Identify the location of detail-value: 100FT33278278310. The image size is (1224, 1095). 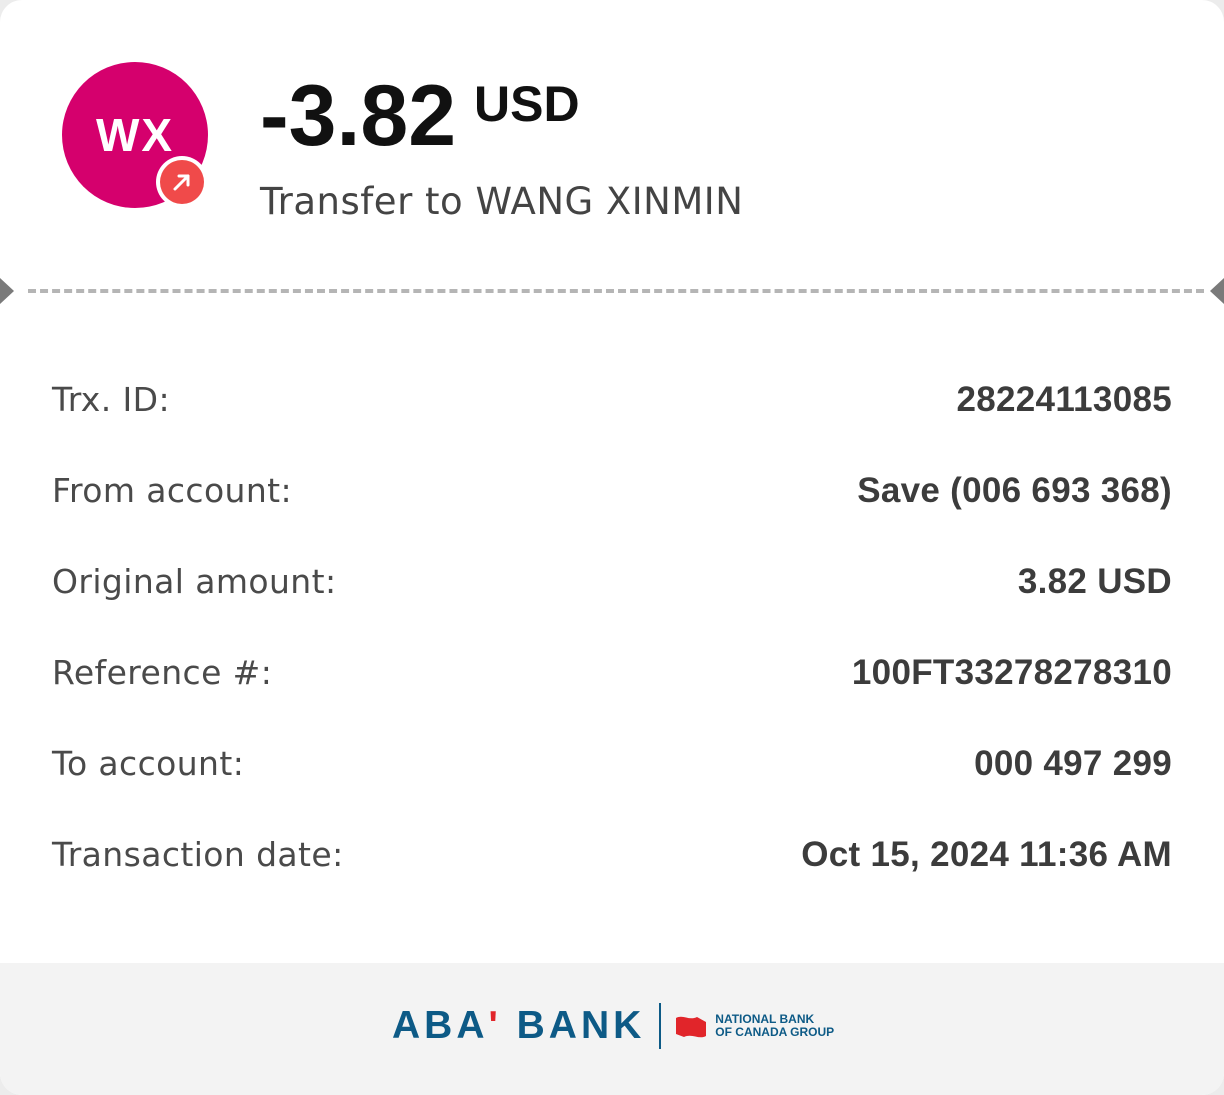
(1011, 672).